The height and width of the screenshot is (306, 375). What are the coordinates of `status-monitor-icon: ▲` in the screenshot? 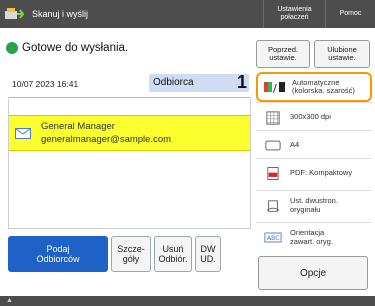 It's located at (9, 300).